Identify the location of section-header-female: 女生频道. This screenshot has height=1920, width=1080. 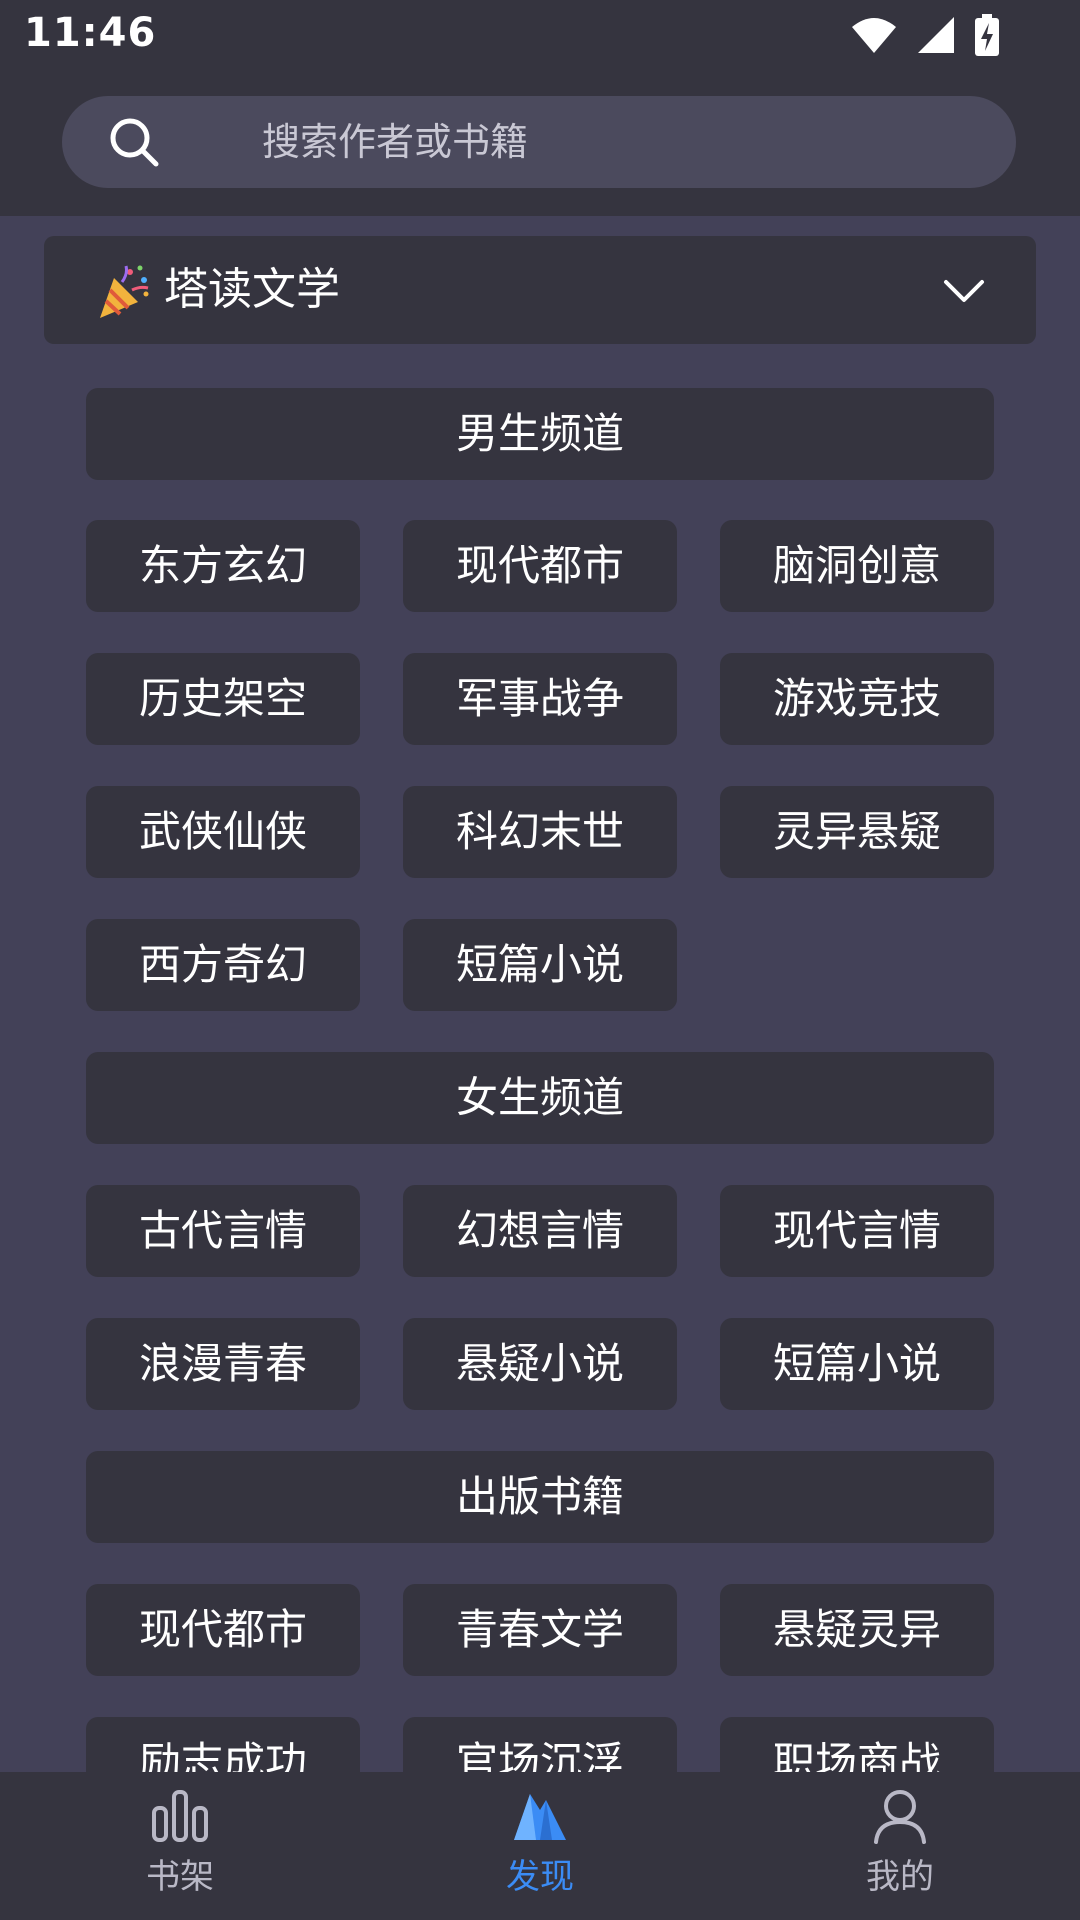
(540, 1098).